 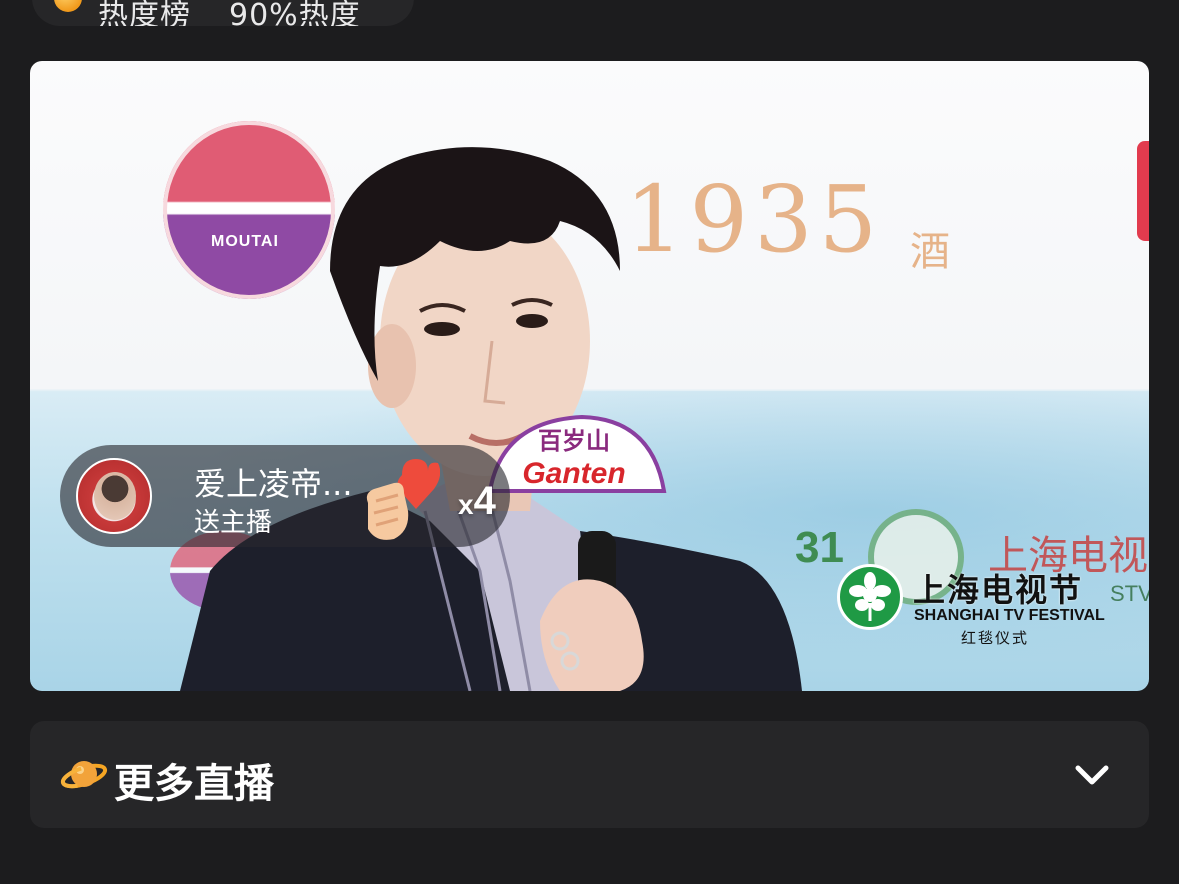 What do you see at coordinates (1092, 774) in the screenshot?
I see `chevron-down-icon` at bounding box center [1092, 774].